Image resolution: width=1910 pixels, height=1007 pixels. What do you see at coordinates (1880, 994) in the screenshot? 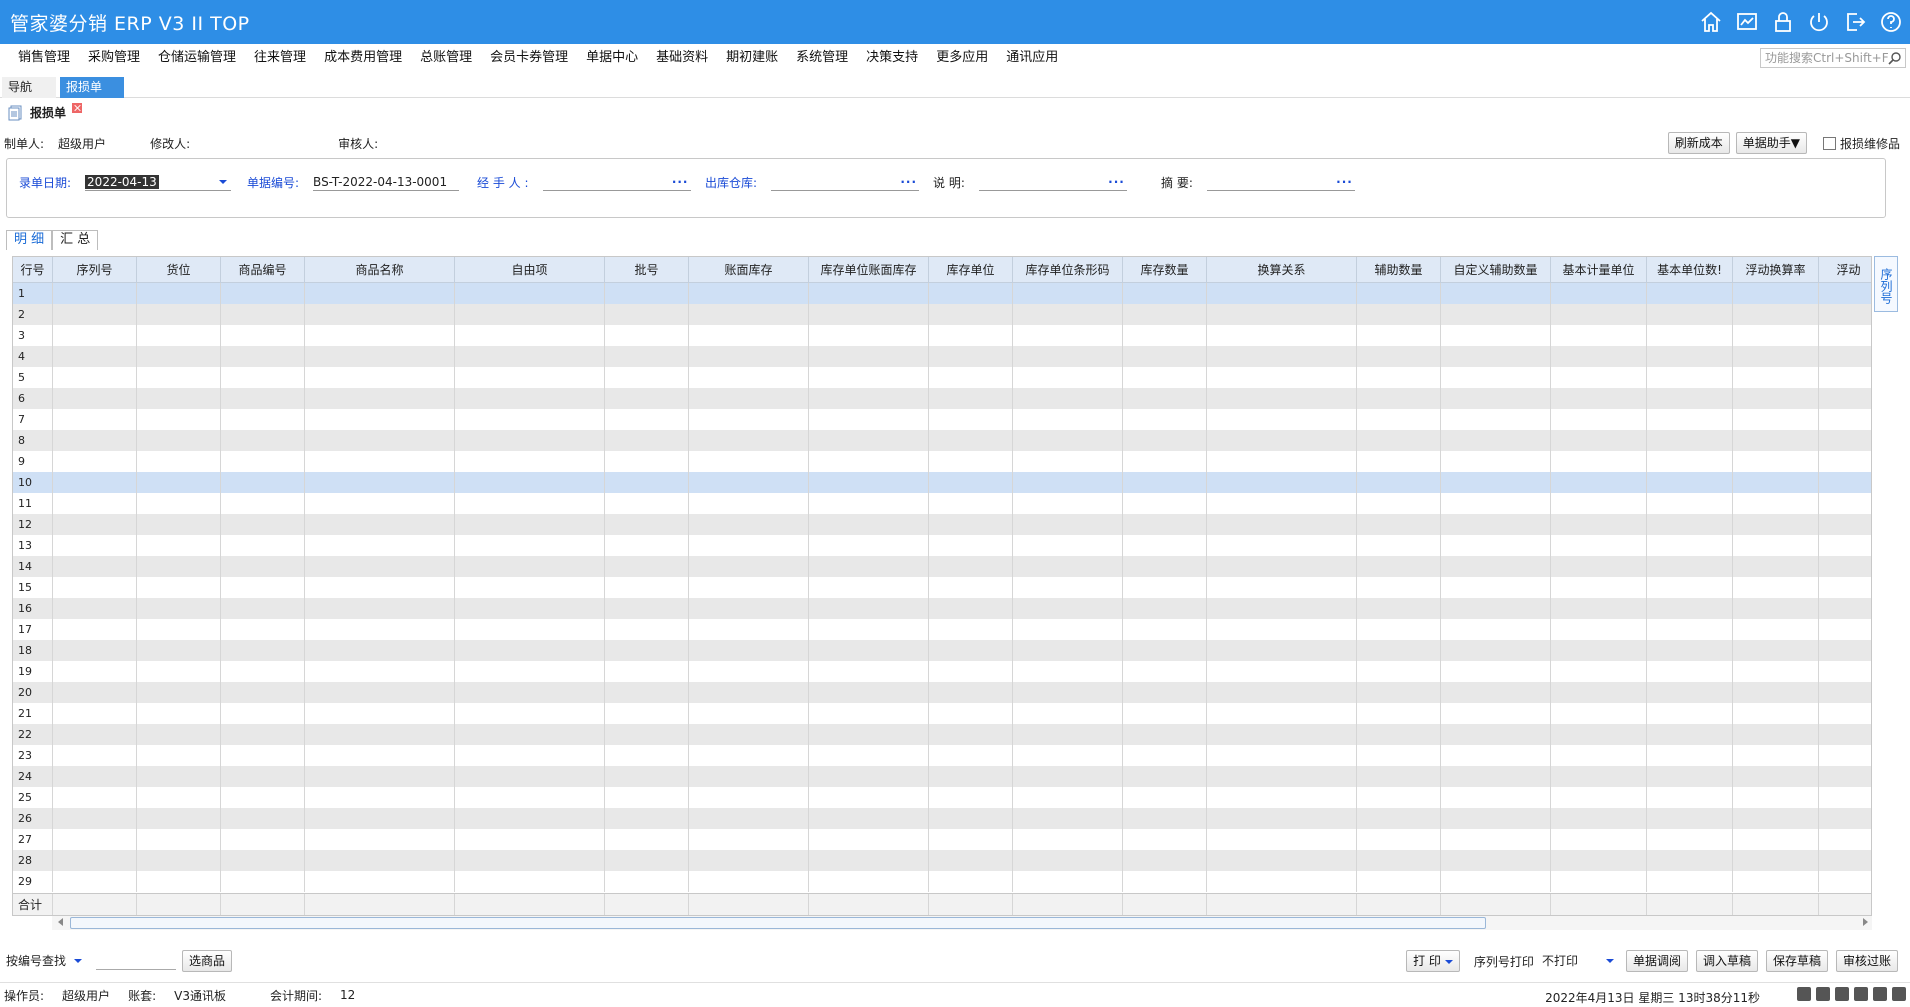
I see `settings-icon` at bounding box center [1880, 994].